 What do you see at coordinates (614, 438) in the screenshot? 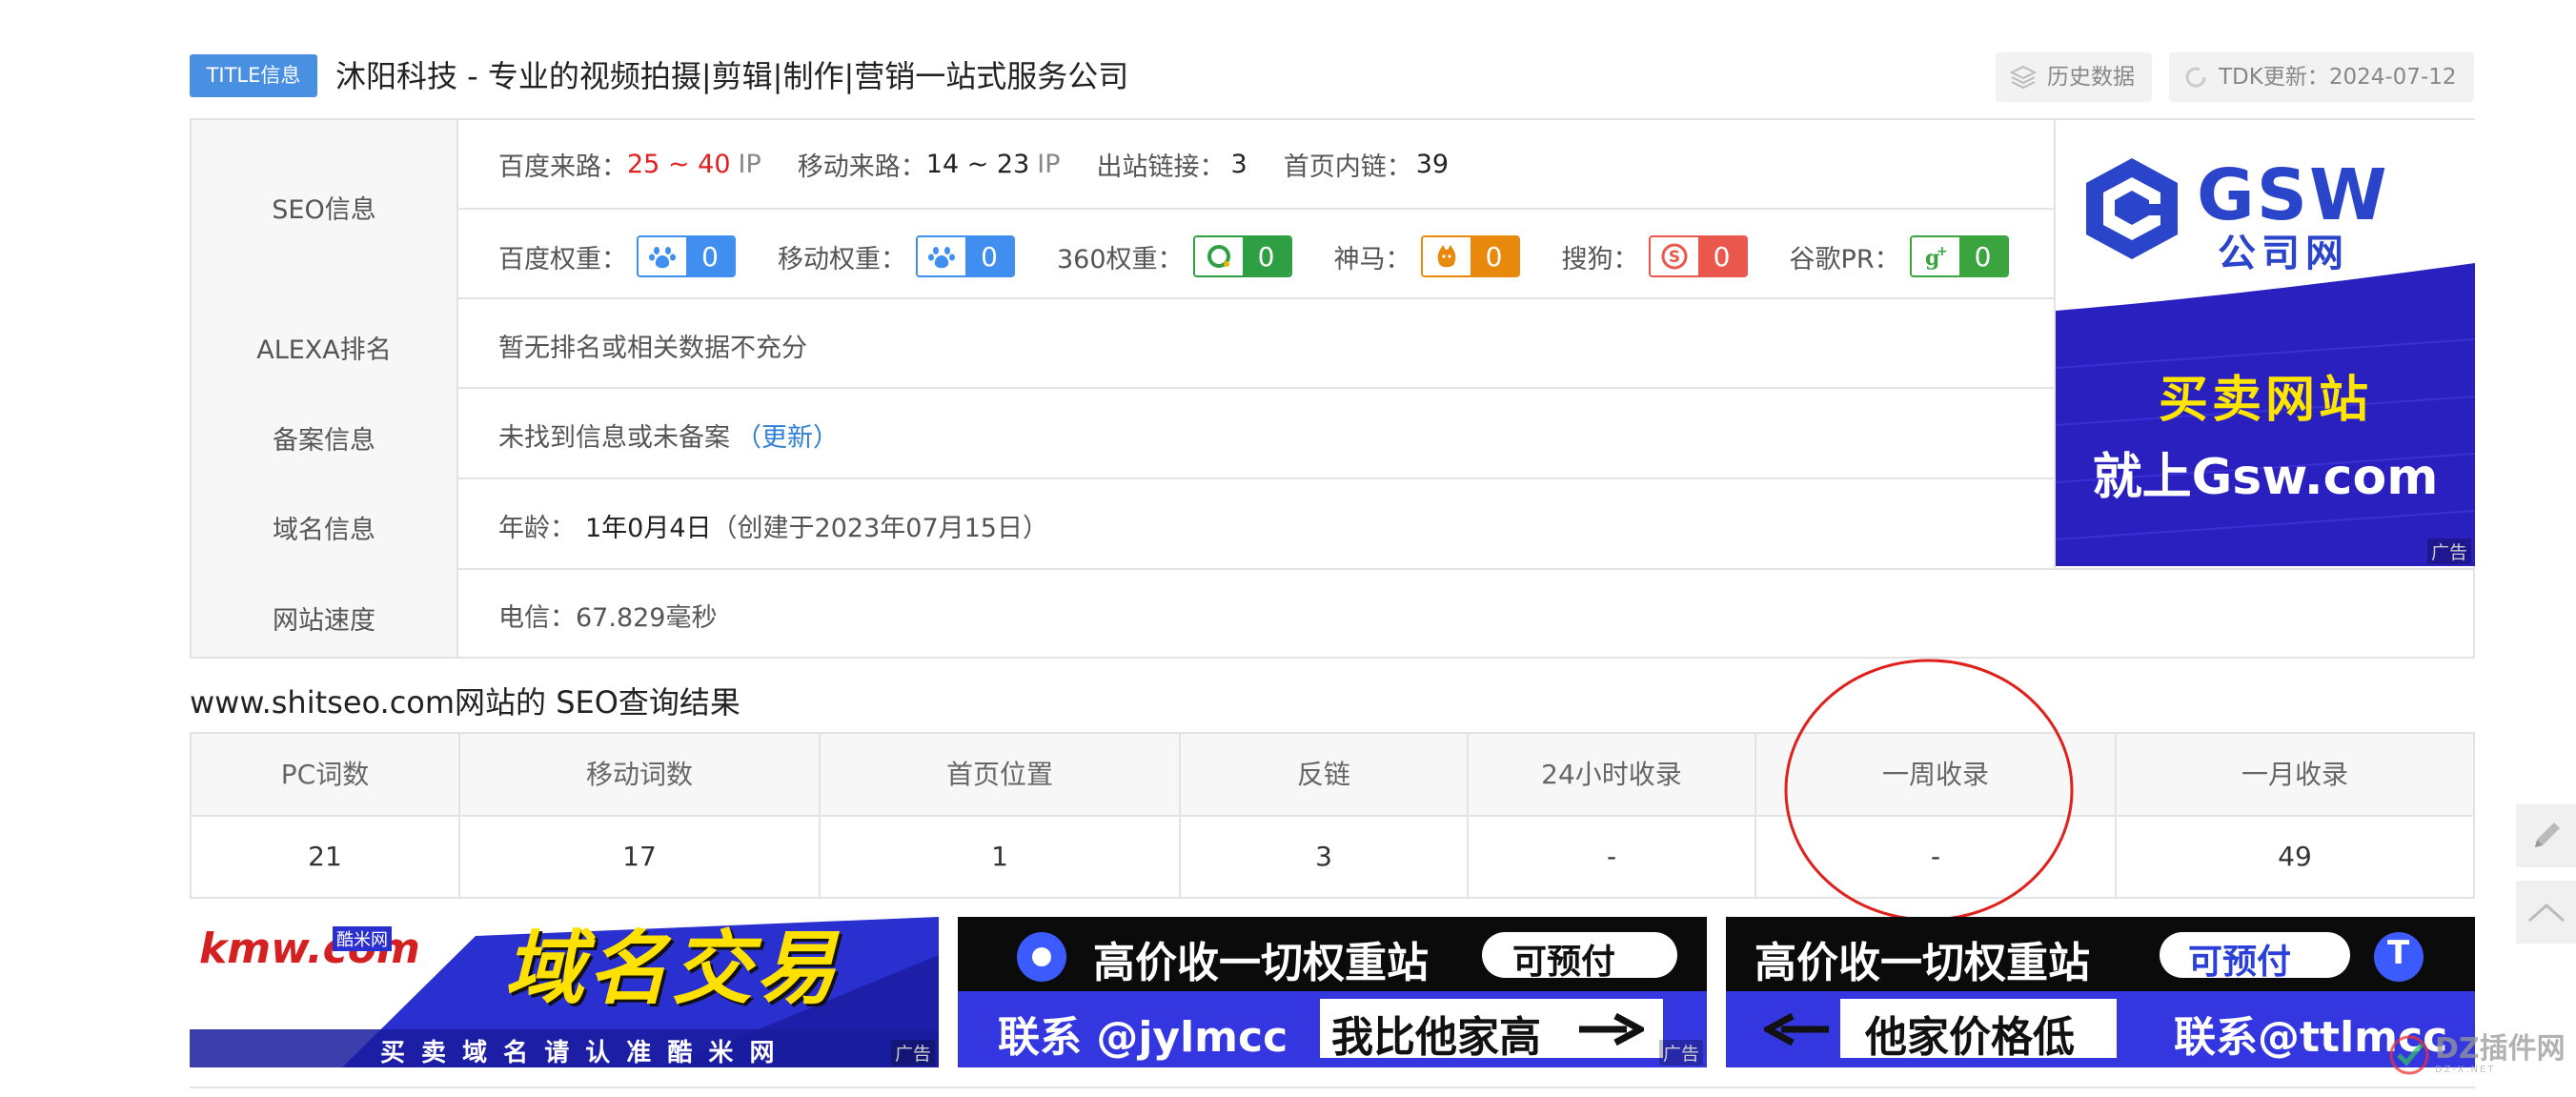
I see `beian-value: 未找到信息或未备案` at bounding box center [614, 438].